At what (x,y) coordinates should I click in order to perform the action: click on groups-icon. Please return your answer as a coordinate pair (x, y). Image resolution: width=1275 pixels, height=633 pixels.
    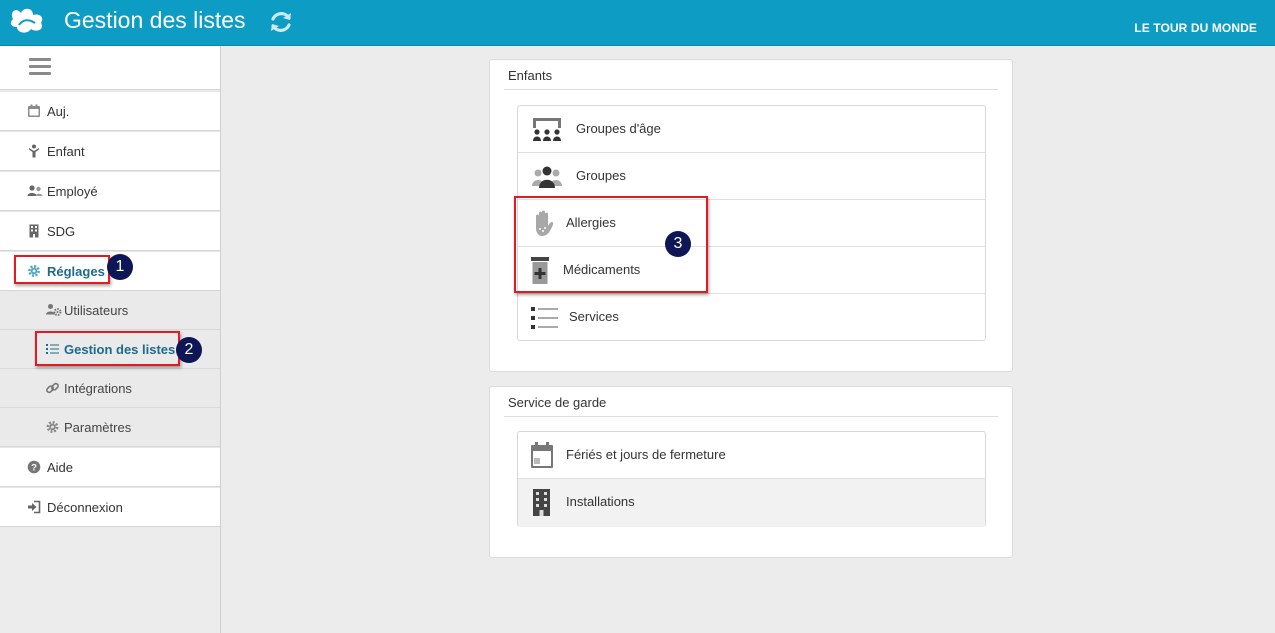
    Looking at the image, I should click on (547, 177).